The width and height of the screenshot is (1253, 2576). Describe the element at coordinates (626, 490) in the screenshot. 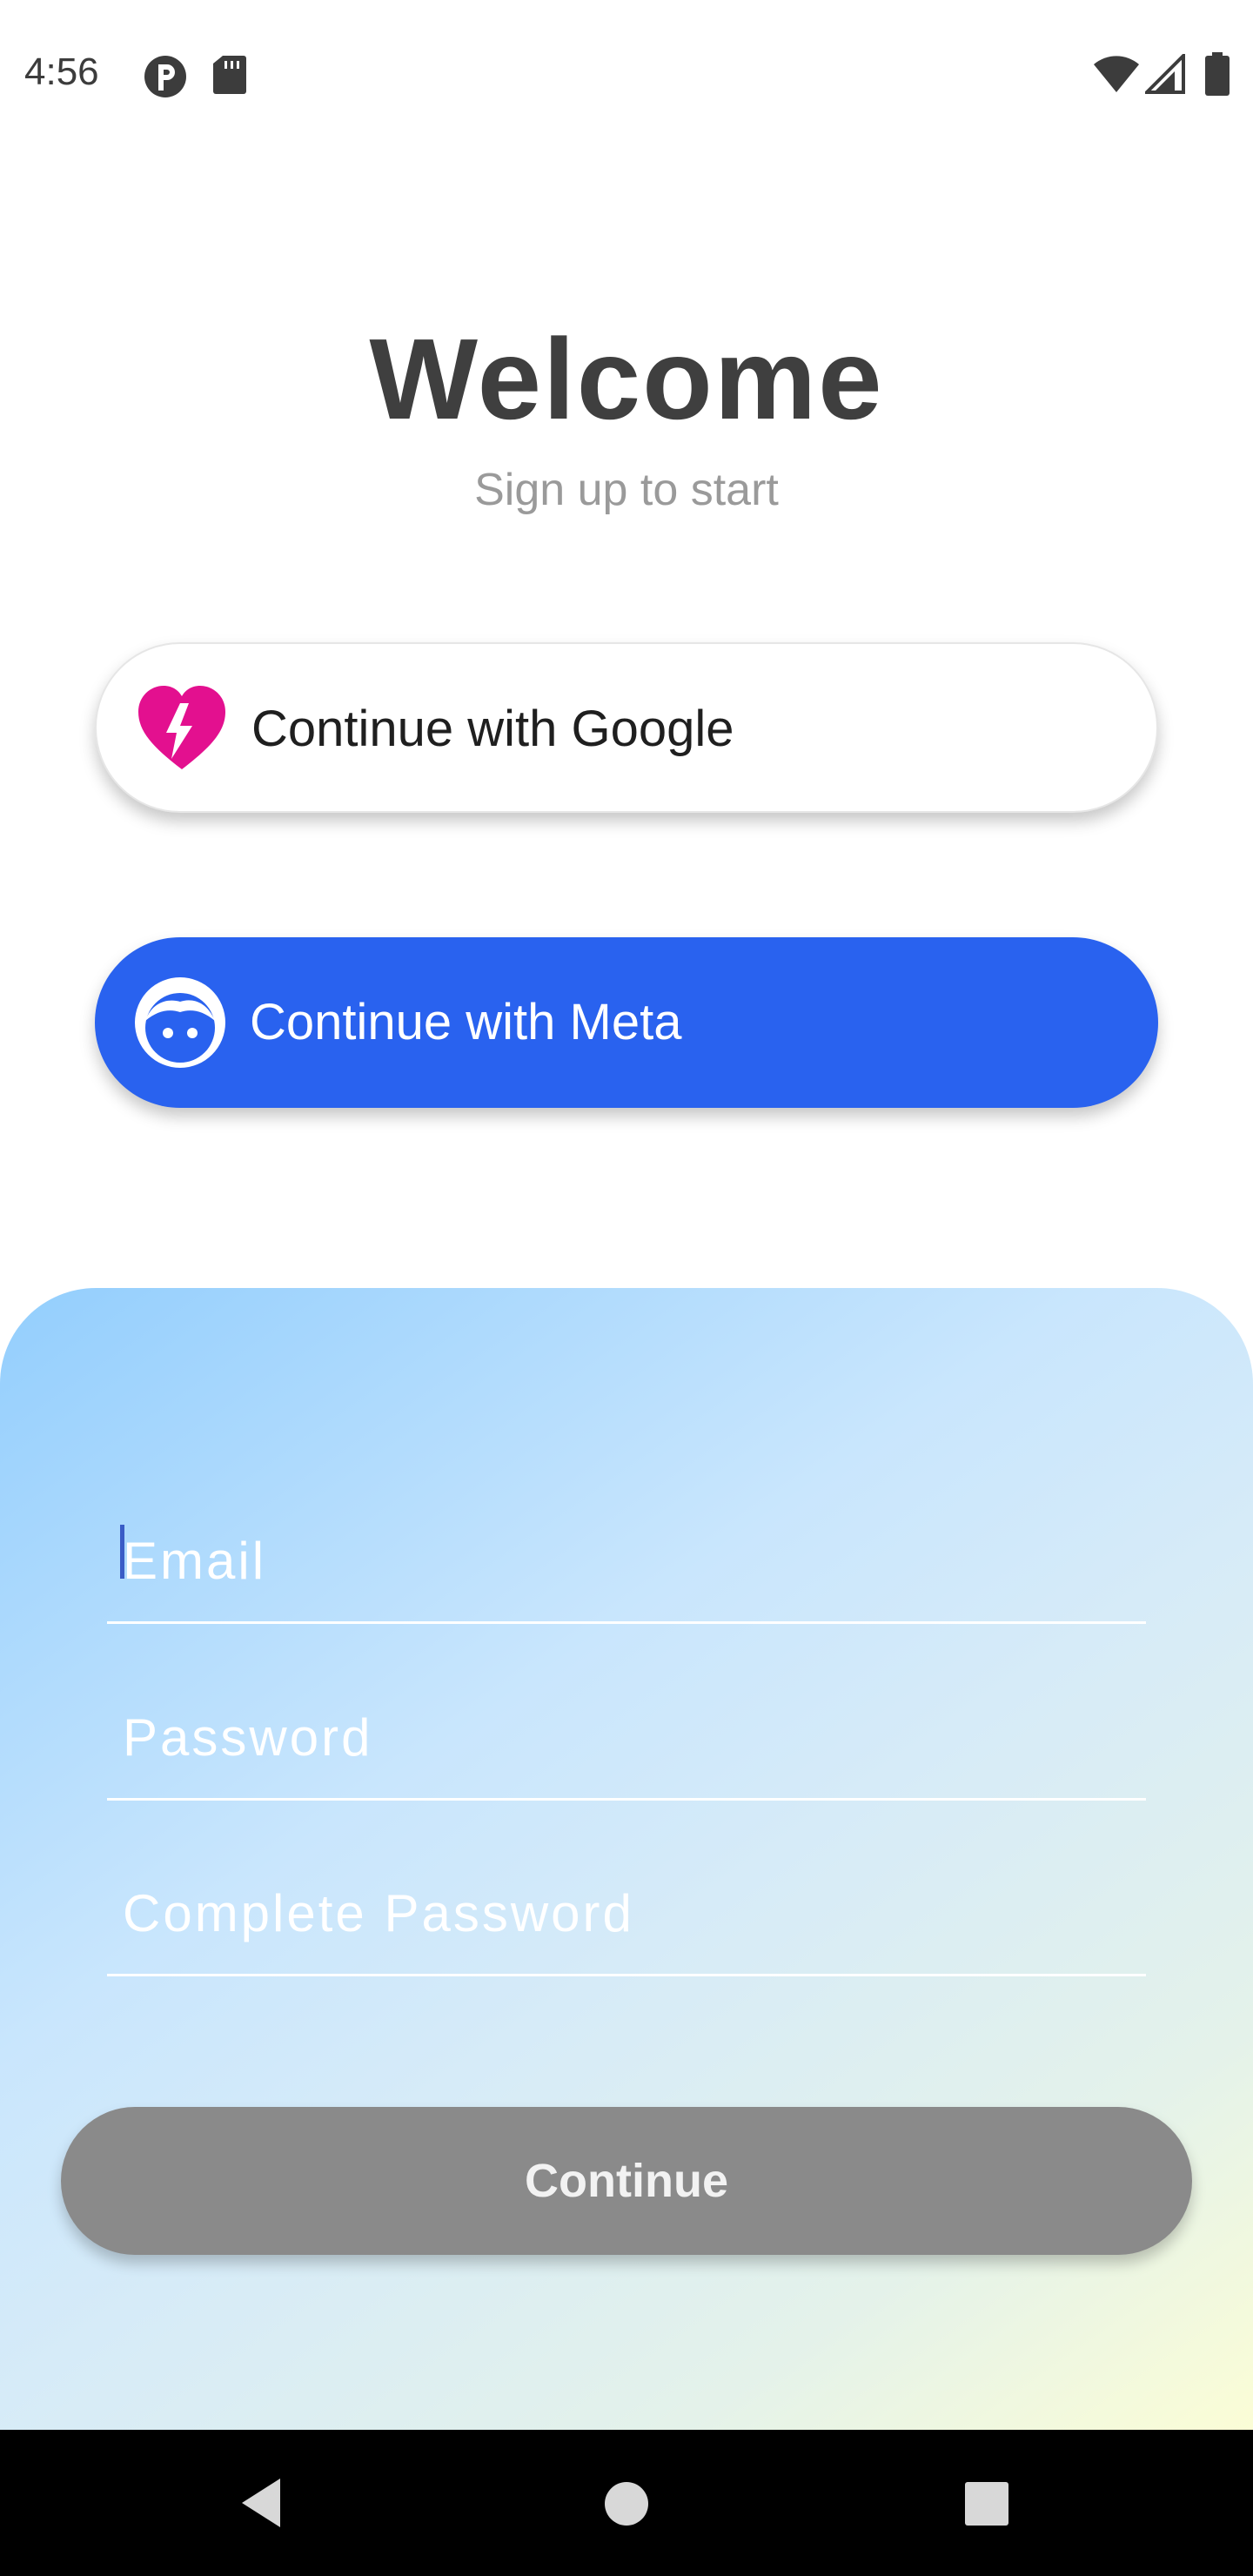

I see `page-subtitle: Sign up to start` at that location.